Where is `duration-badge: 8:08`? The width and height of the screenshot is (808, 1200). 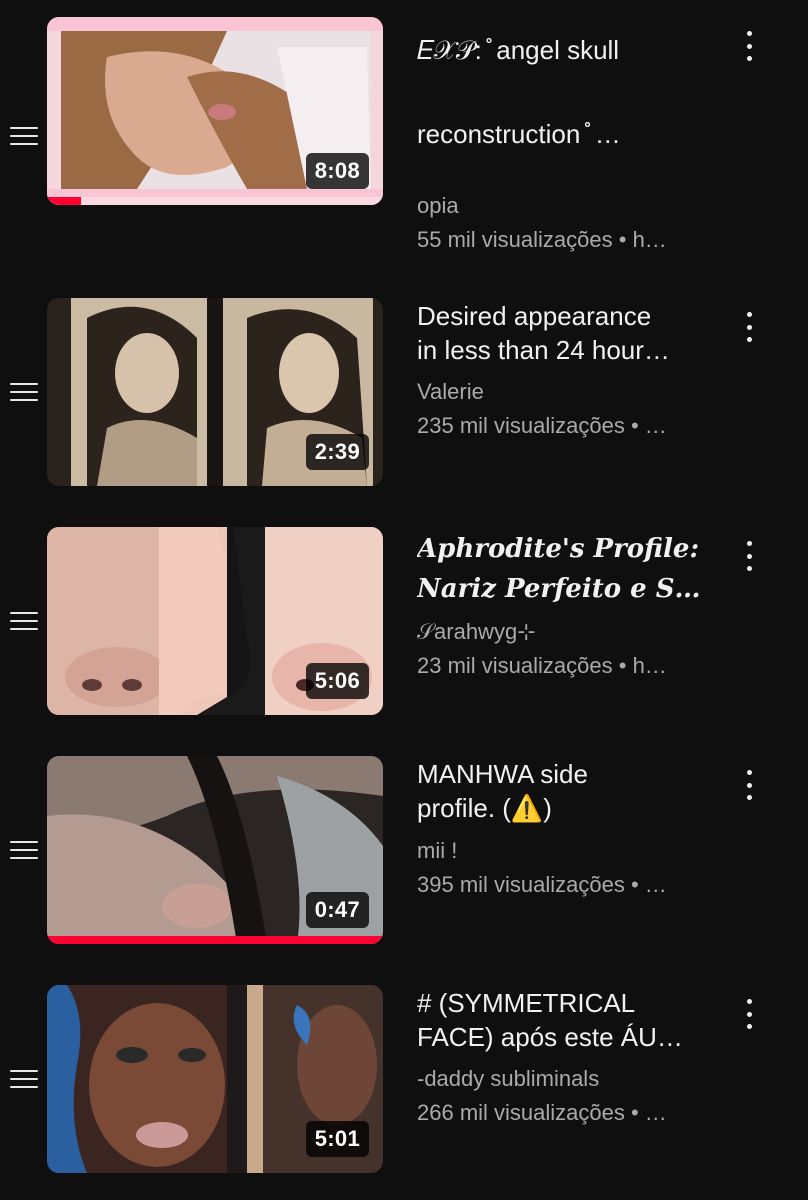
duration-badge: 8:08 is located at coordinates (337, 171).